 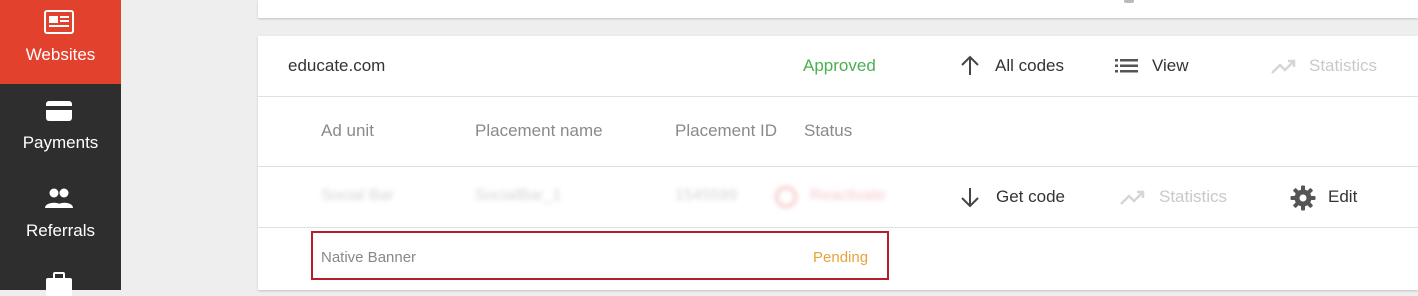 What do you see at coordinates (60, 54) in the screenshot?
I see `sidebar-item-label: Websites` at bounding box center [60, 54].